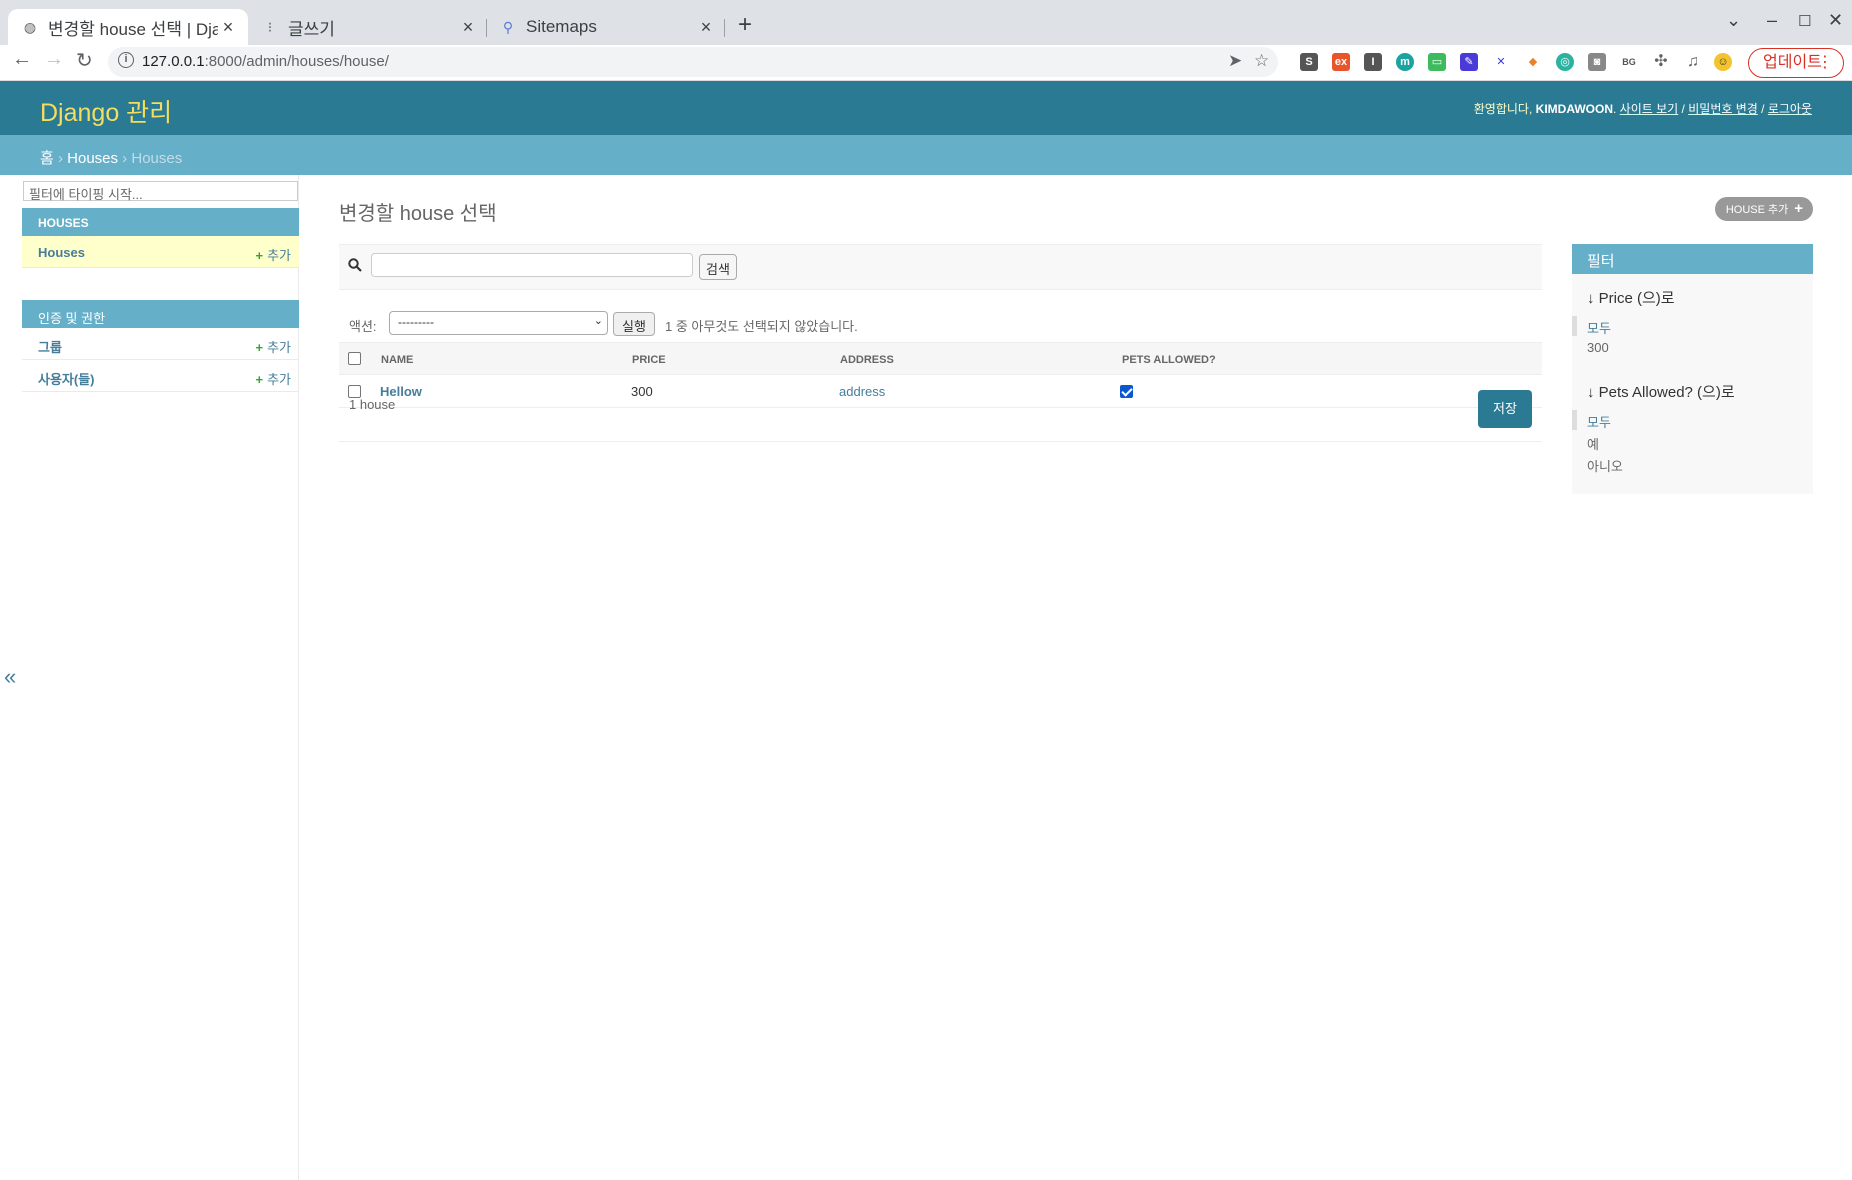 The image size is (1852, 1180). I want to click on module-caption: Houses, so click(160, 222).